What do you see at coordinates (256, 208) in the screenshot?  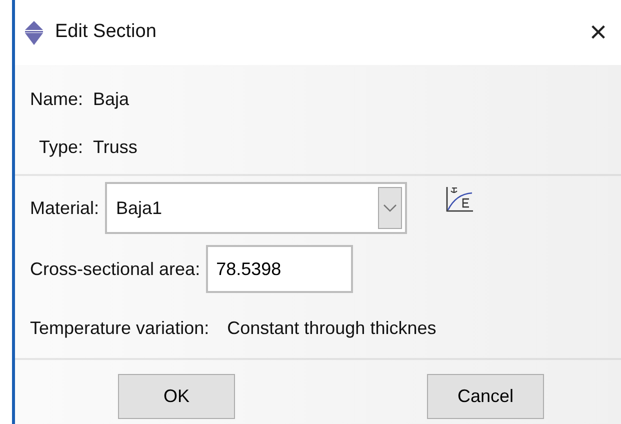 I see `material-dropdown: Baja1` at bounding box center [256, 208].